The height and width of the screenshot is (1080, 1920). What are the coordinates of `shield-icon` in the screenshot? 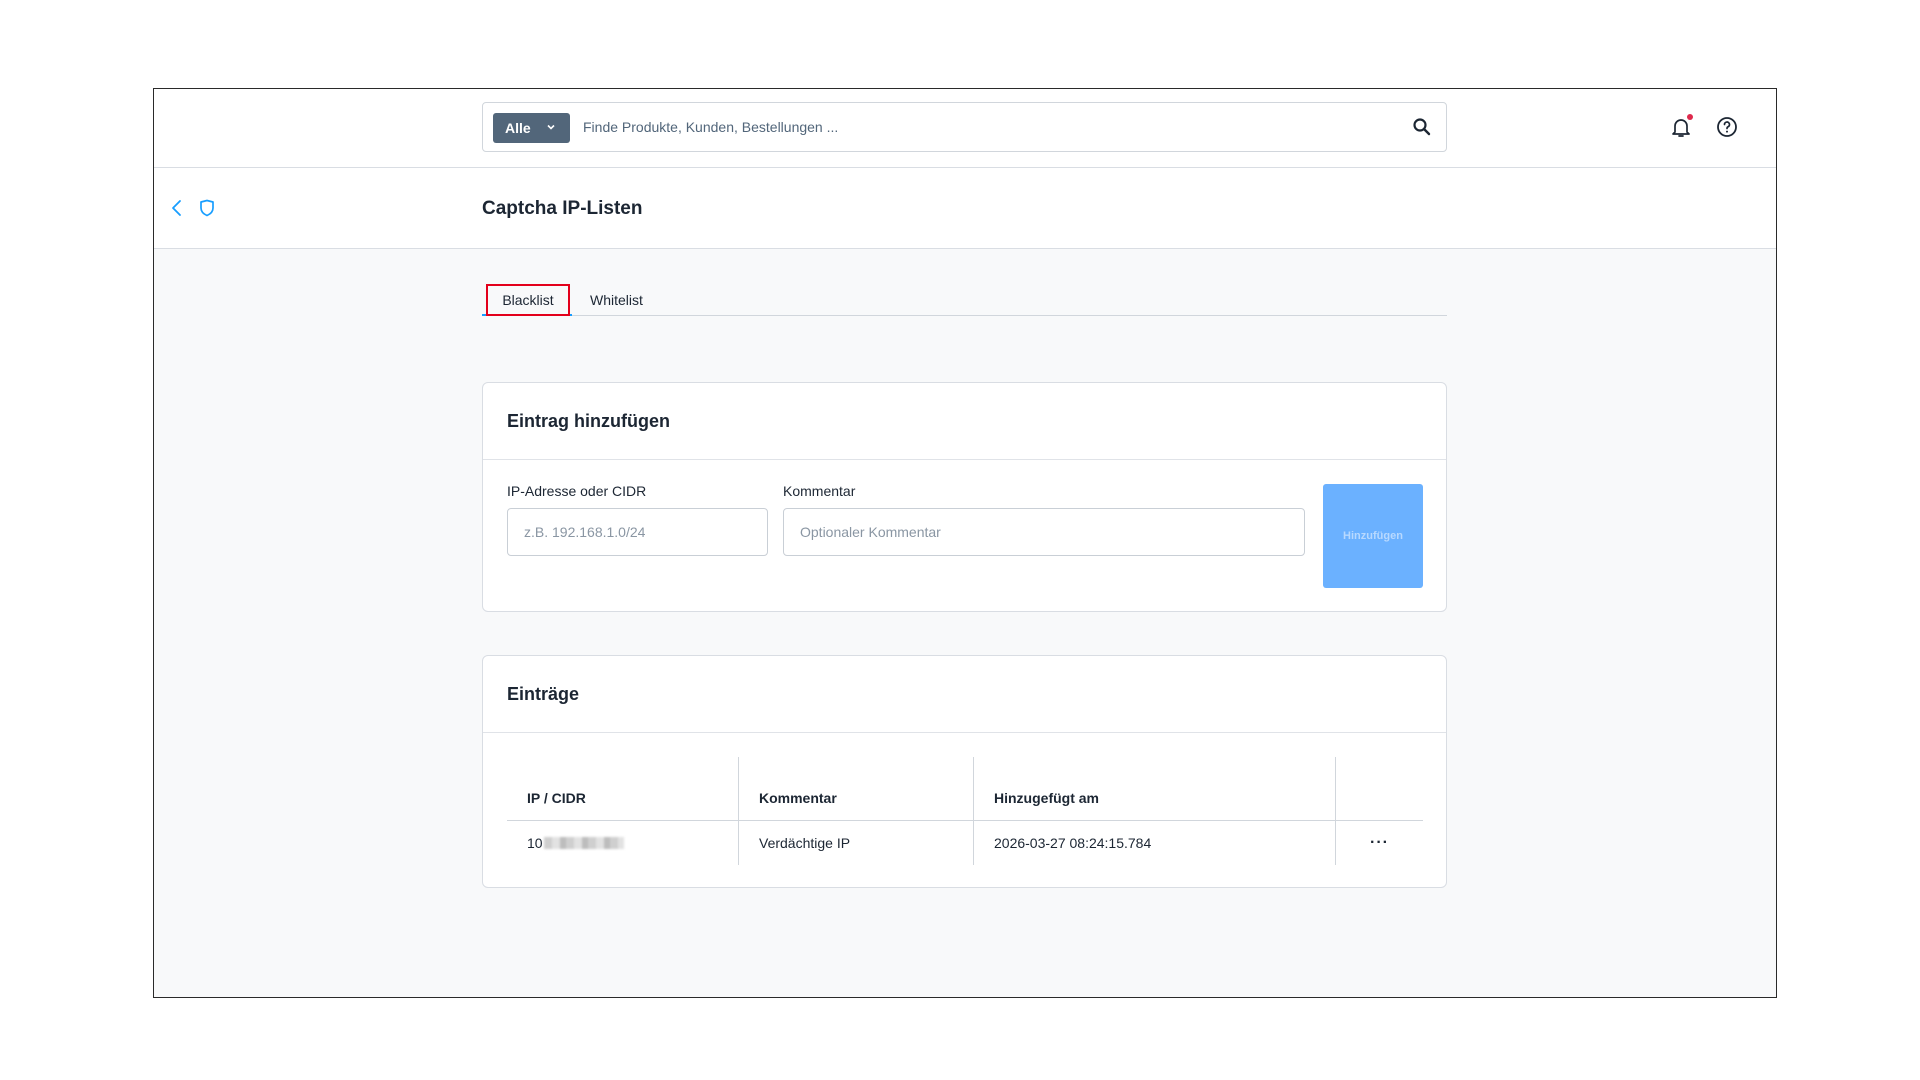 It's located at (207, 208).